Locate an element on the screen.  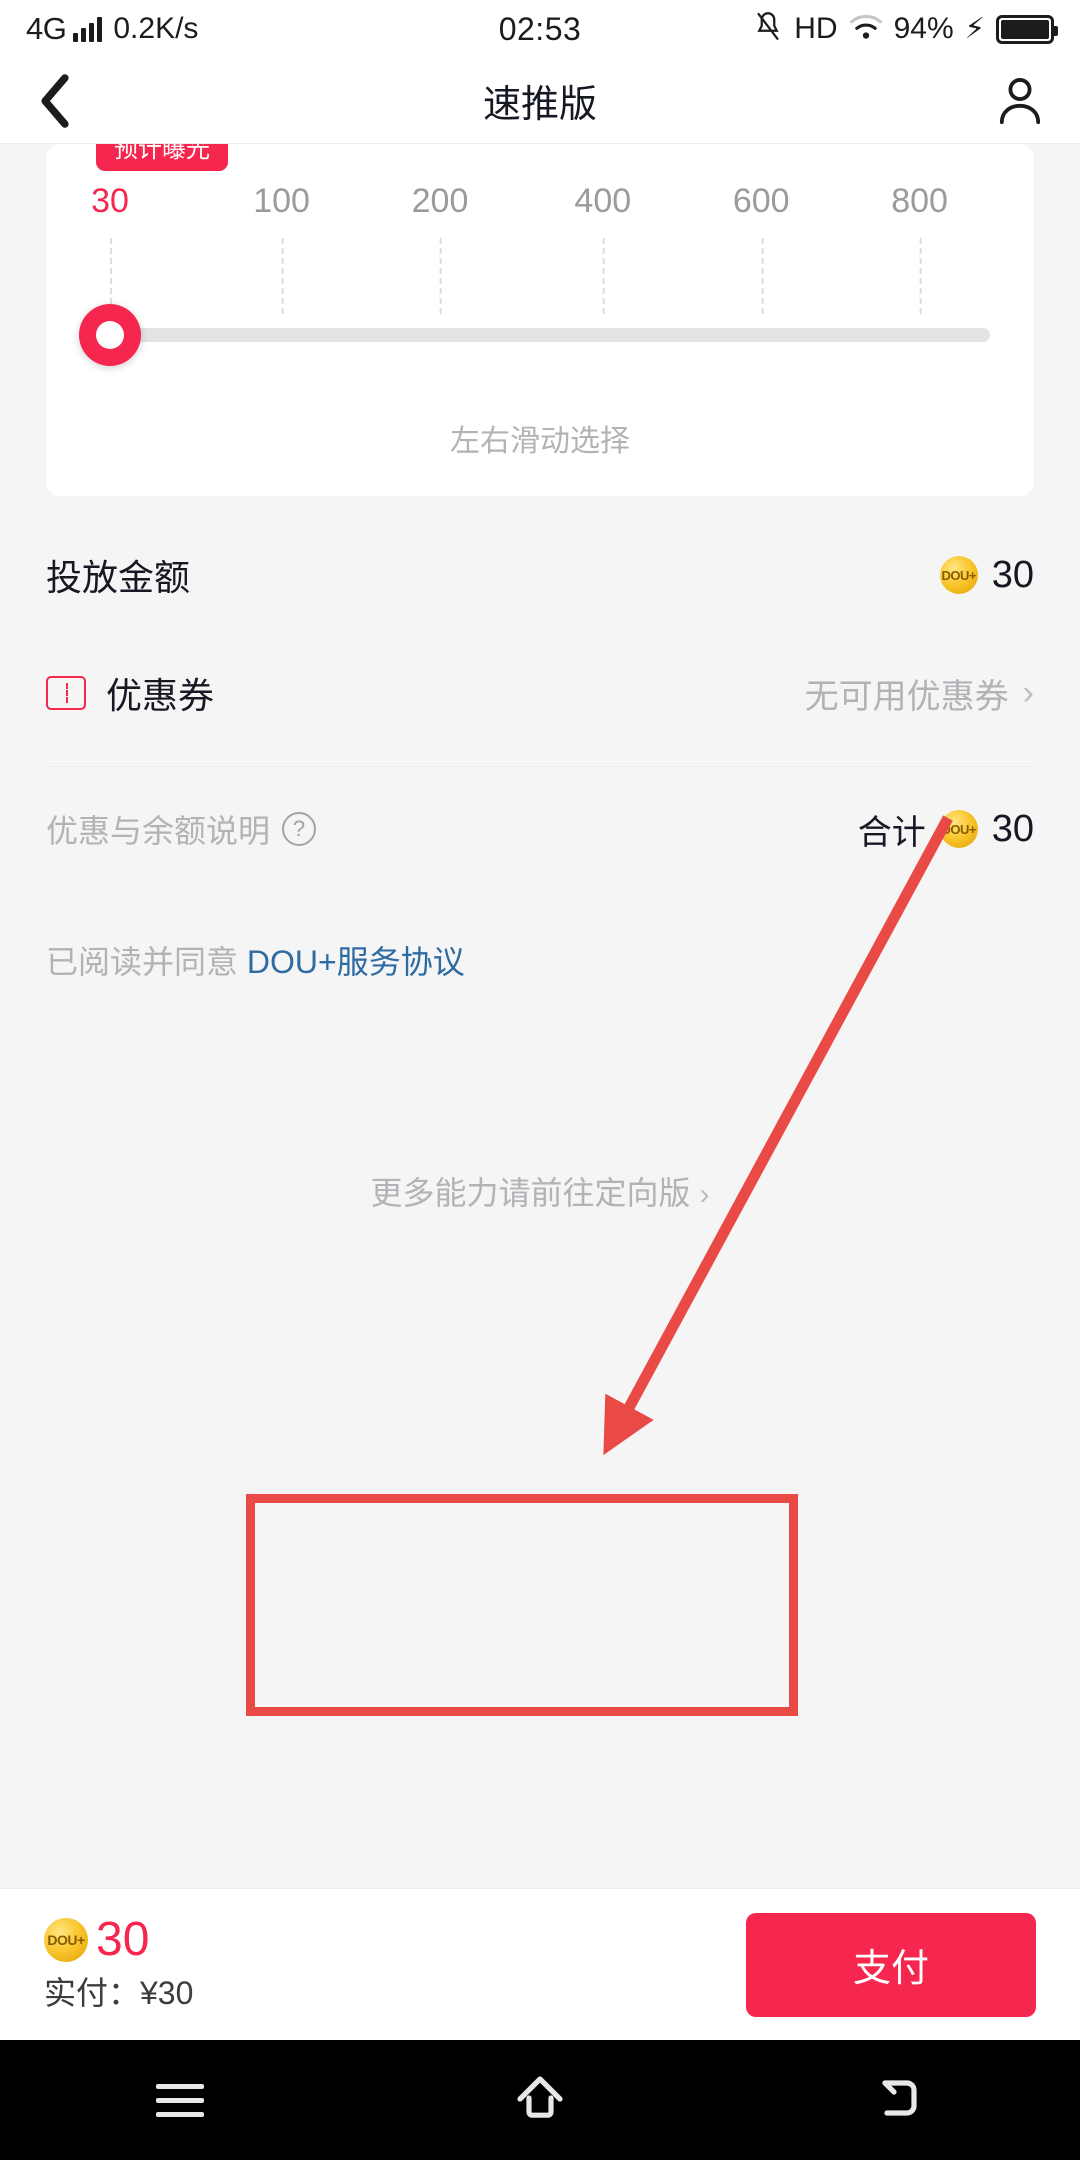
total-label: 合计 is located at coordinates (891, 832).